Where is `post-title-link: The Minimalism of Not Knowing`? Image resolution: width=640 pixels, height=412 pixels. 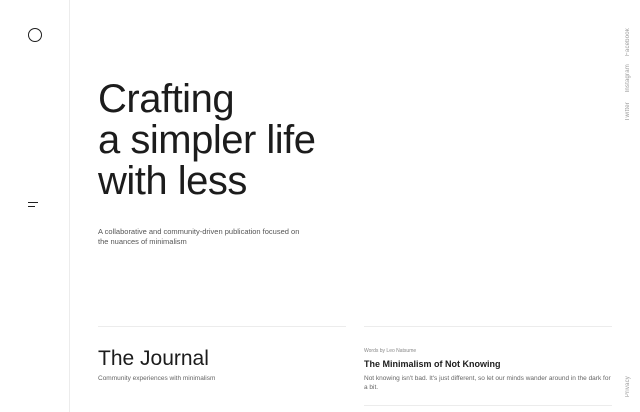 post-title-link: The Minimalism of Not Knowing is located at coordinates (432, 364).